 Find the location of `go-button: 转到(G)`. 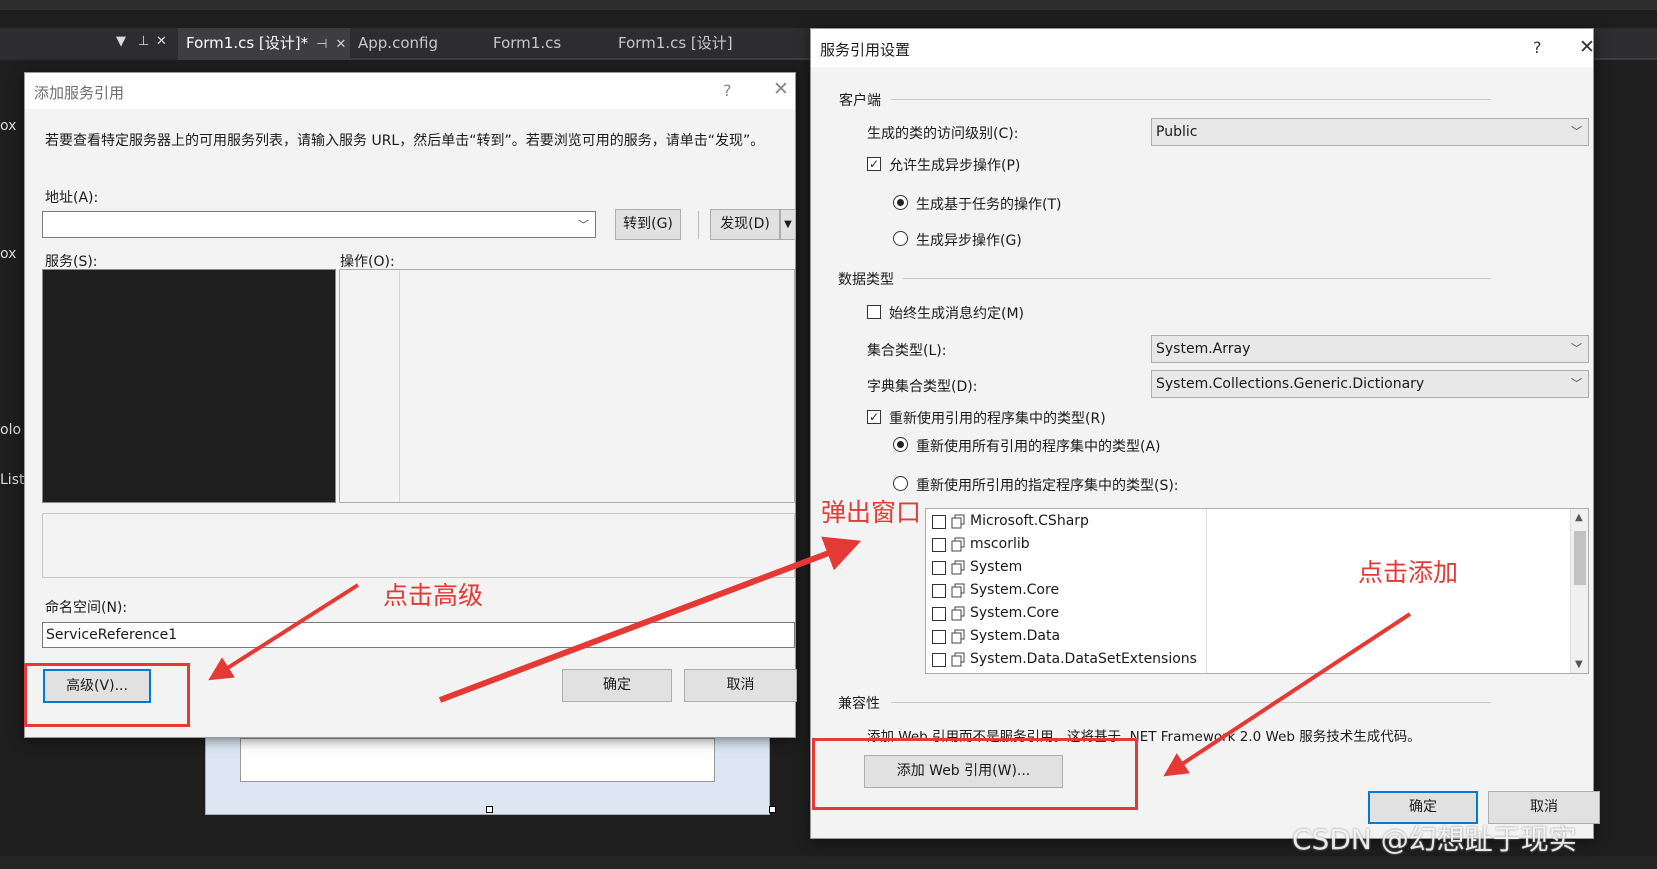

go-button: 转到(G) is located at coordinates (648, 224).